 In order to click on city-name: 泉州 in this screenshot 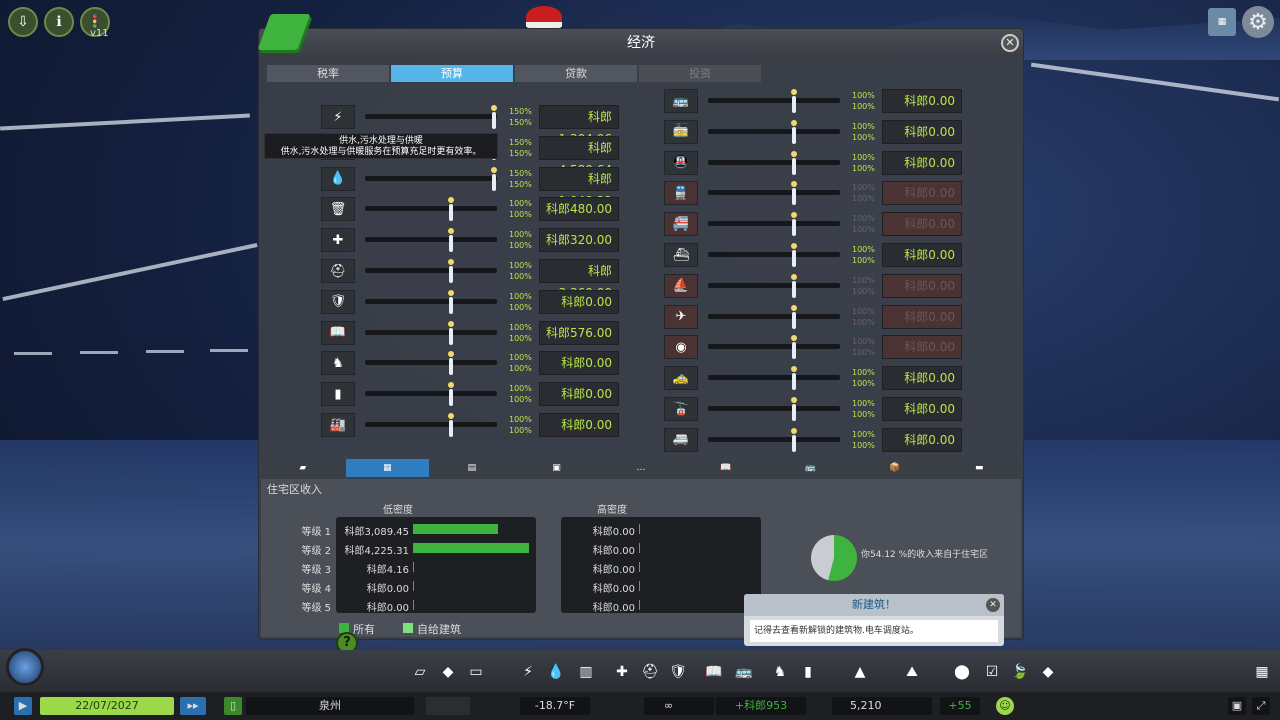, I will do `click(330, 706)`.